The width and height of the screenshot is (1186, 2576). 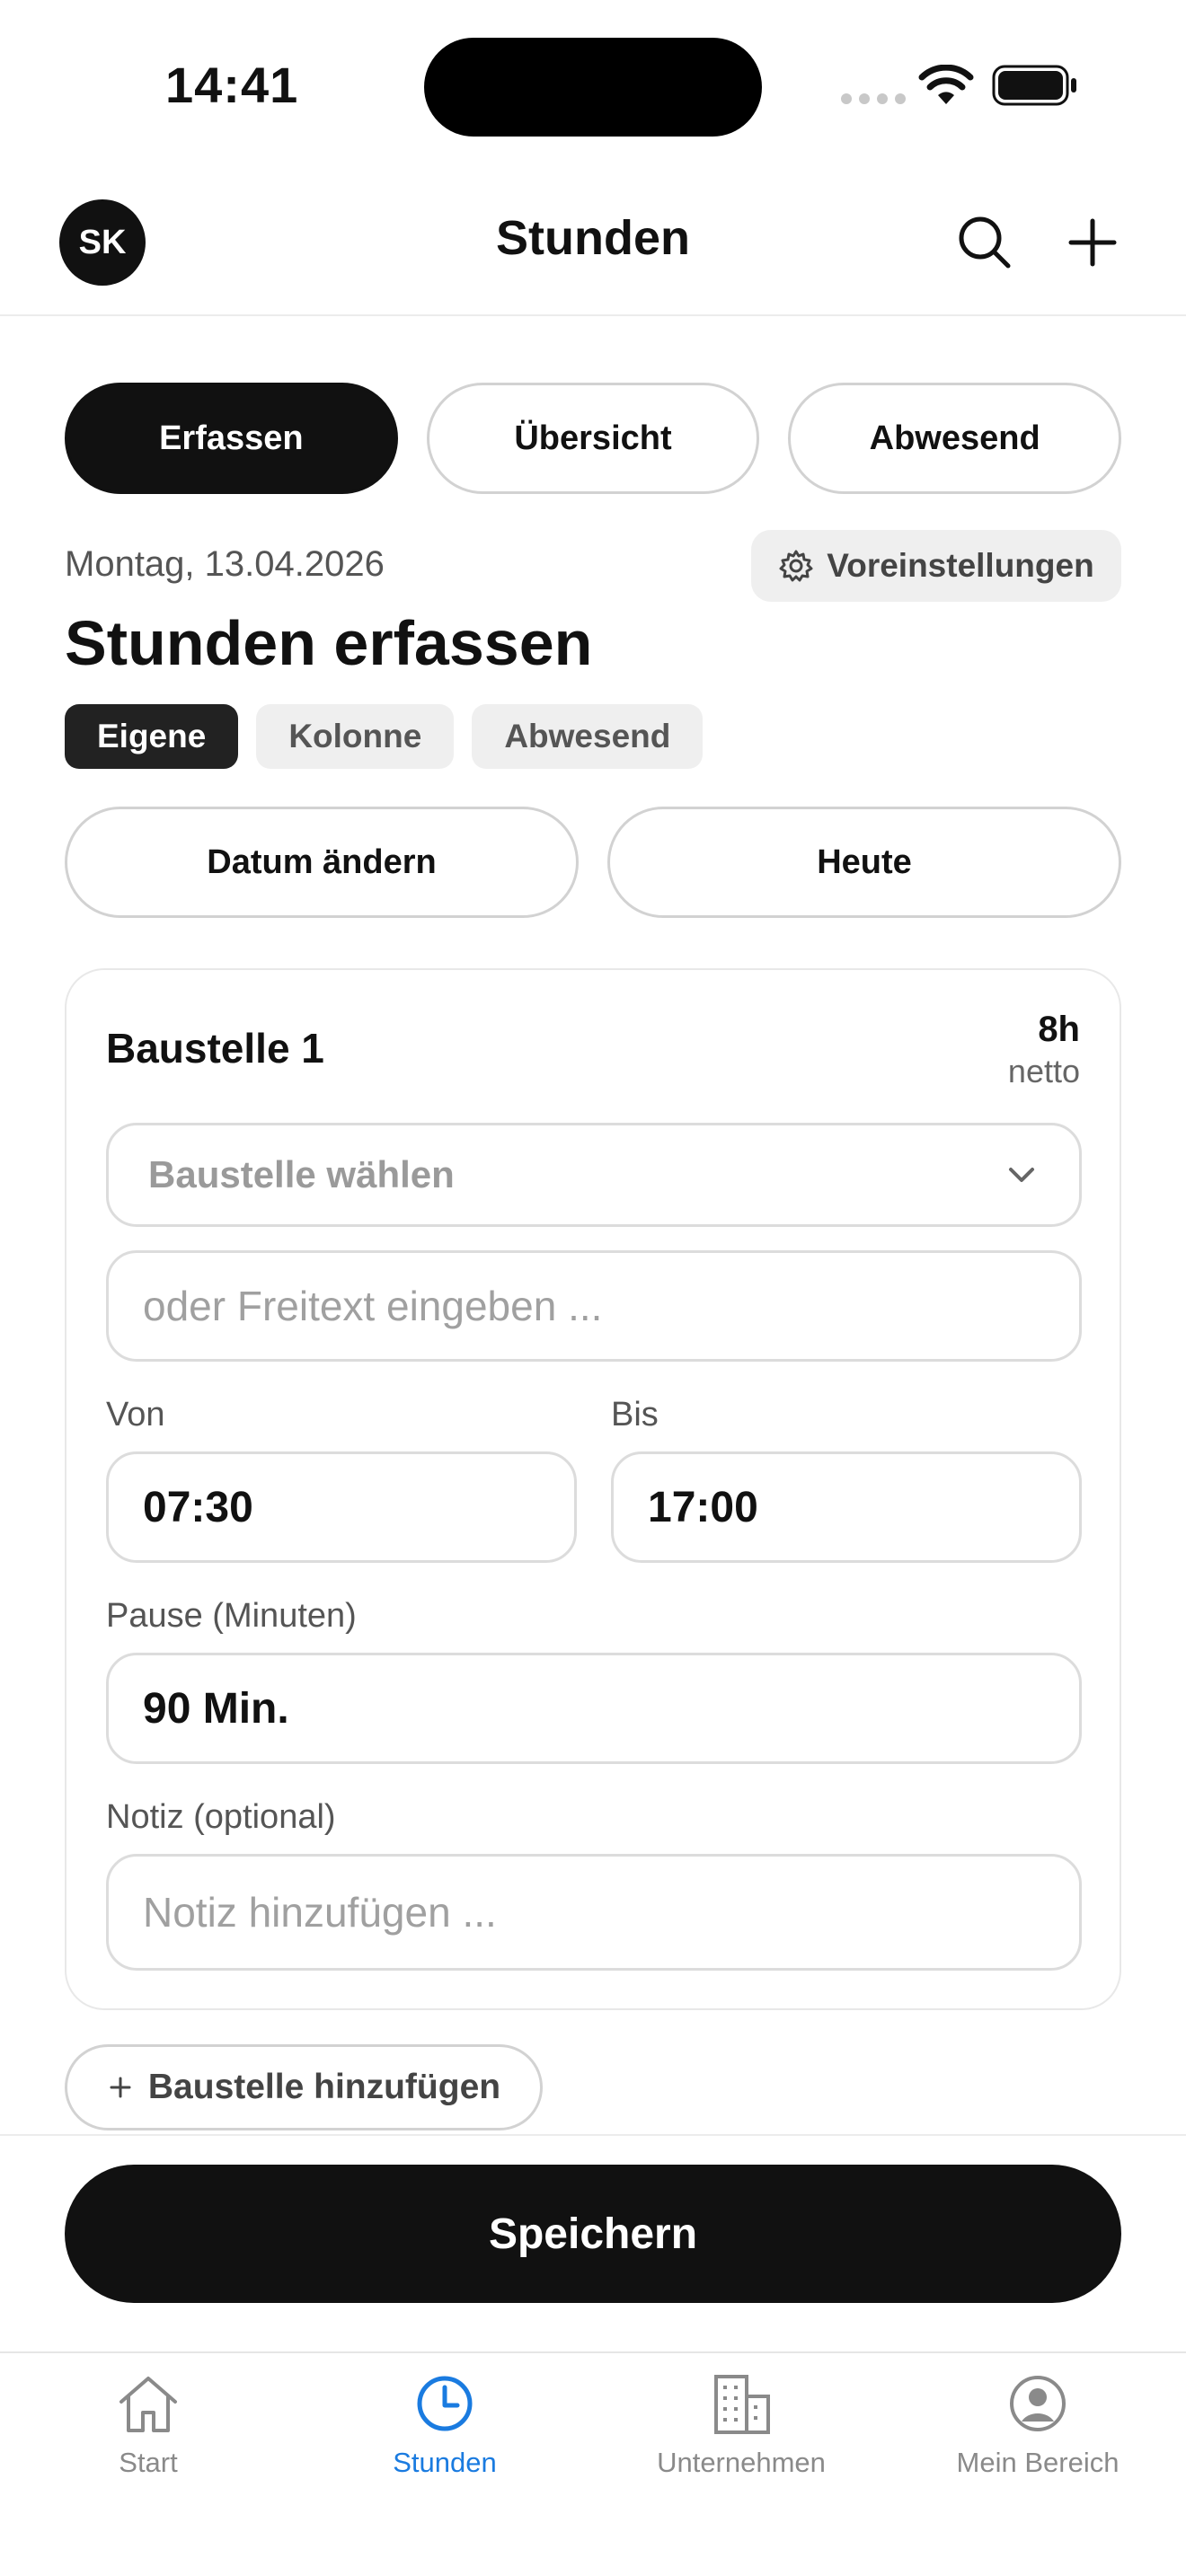 What do you see at coordinates (742, 2404) in the screenshot?
I see `building-icon` at bounding box center [742, 2404].